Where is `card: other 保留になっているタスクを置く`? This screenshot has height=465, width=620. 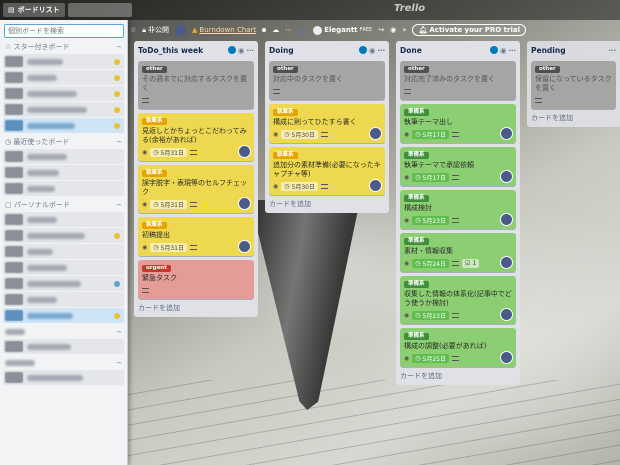 card: other 保留になっているタスクを置く is located at coordinates (573, 85).